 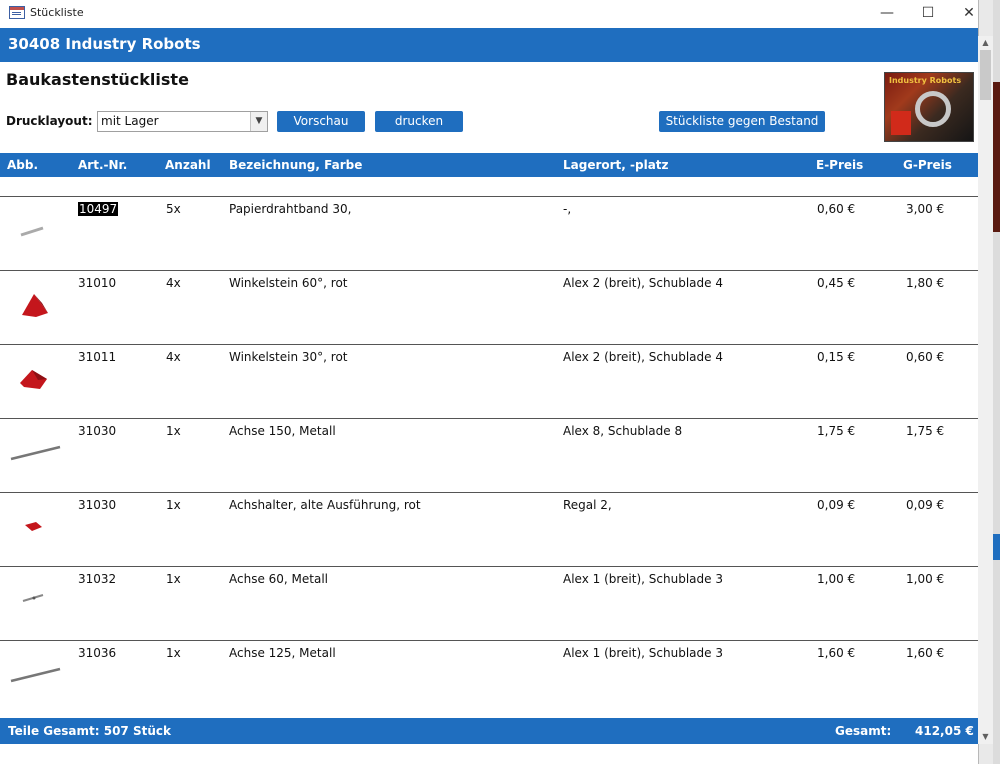 What do you see at coordinates (925, 653) in the screenshot?
I see `g-preis: 1,60 €` at bounding box center [925, 653].